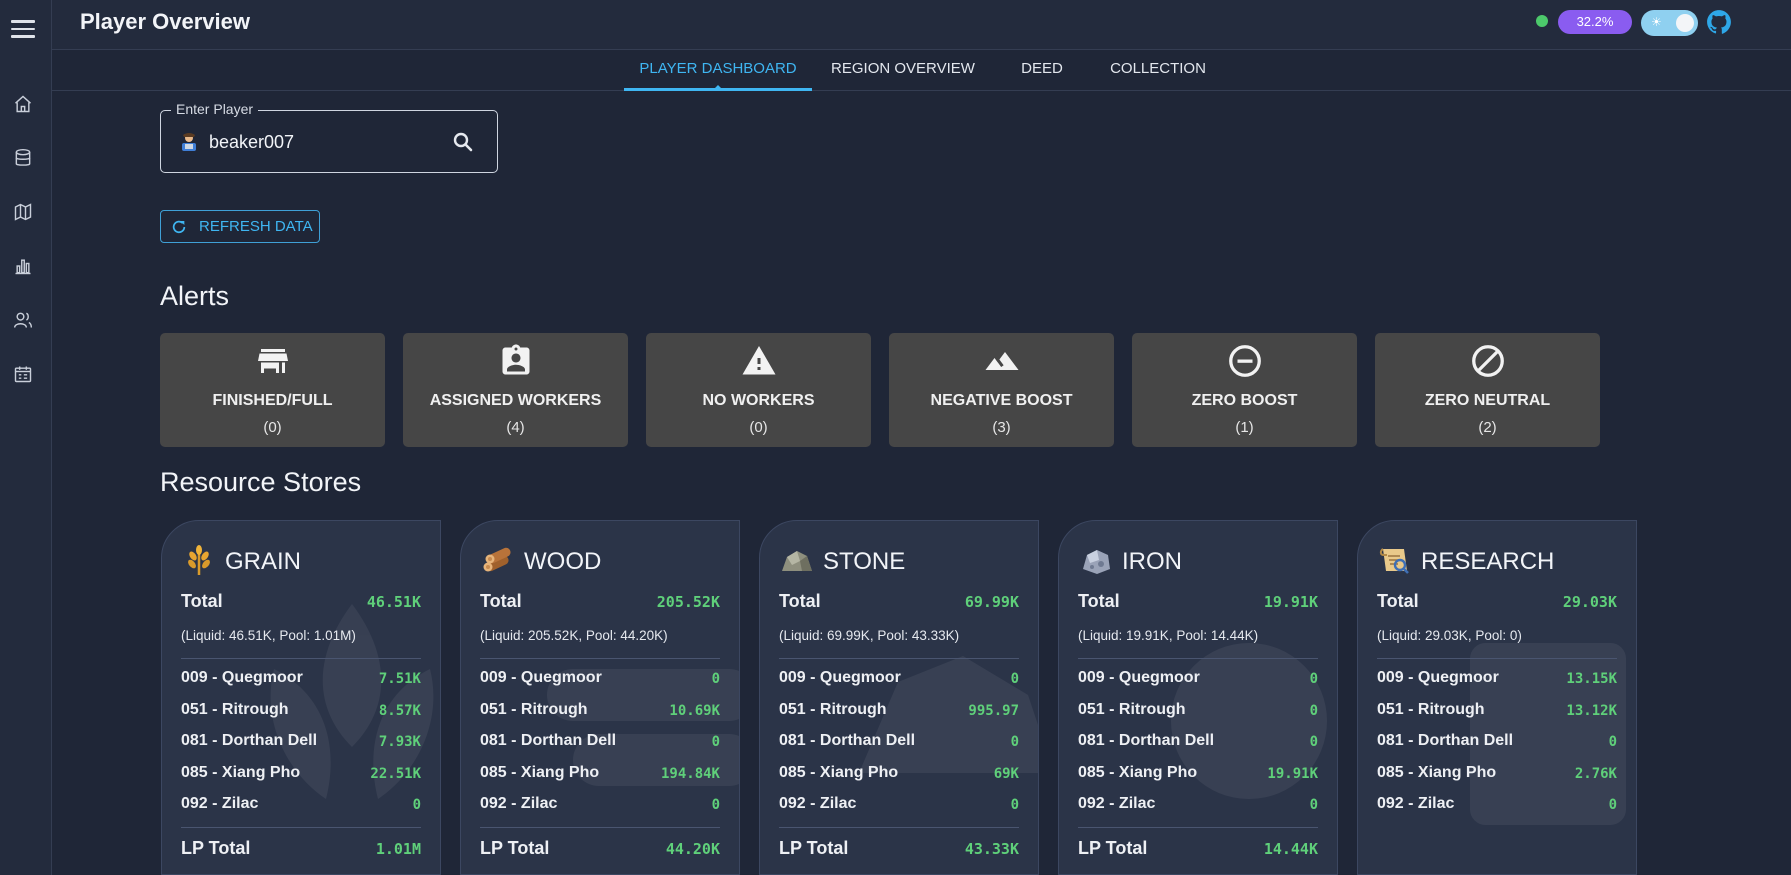  What do you see at coordinates (23, 320) in the screenshot?
I see `users-icon` at bounding box center [23, 320].